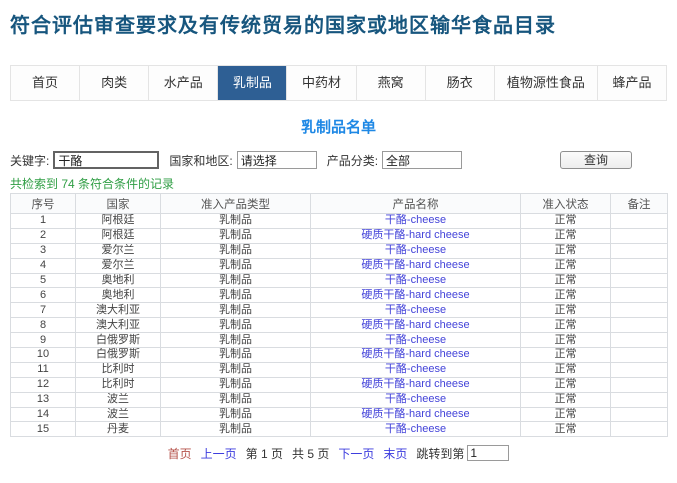  Describe the element at coordinates (118, 399) in the screenshot. I see `table-cell: 波兰` at that location.